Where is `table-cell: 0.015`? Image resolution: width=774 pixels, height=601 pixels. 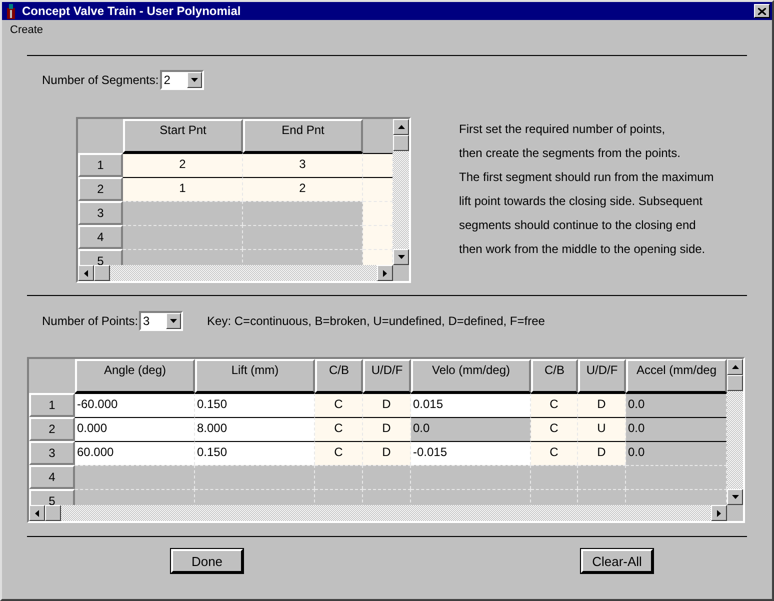
table-cell: 0.015 is located at coordinates (471, 405).